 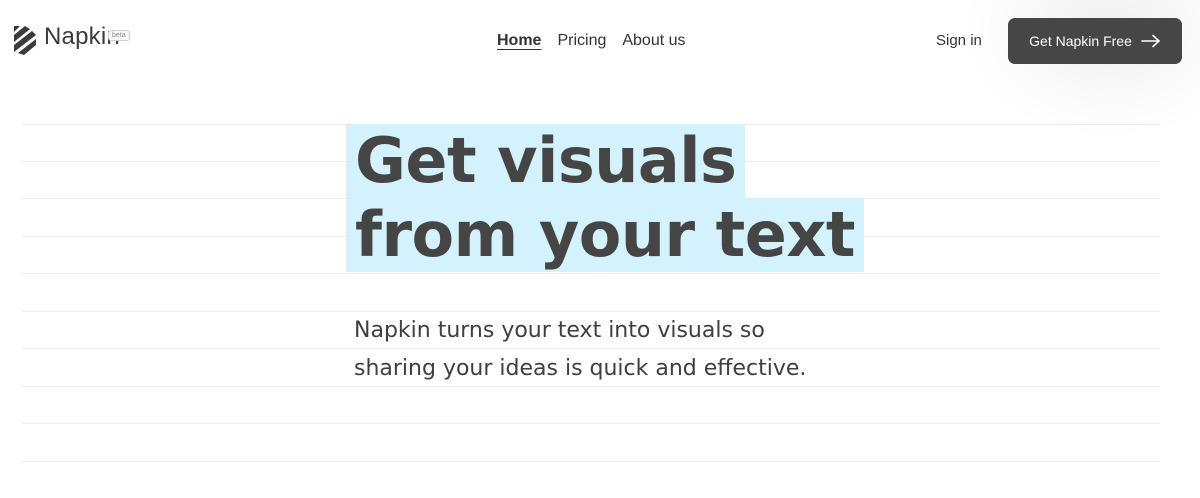 I want to click on get-napkin-free-button: Get Napkin Free, so click(x=1095, y=41).